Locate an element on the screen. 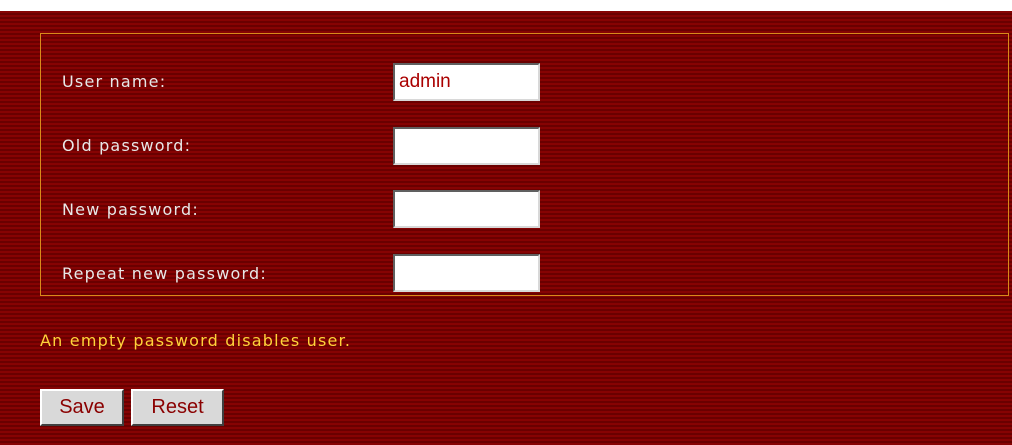  repeat-password-input is located at coordinates (466, 273).